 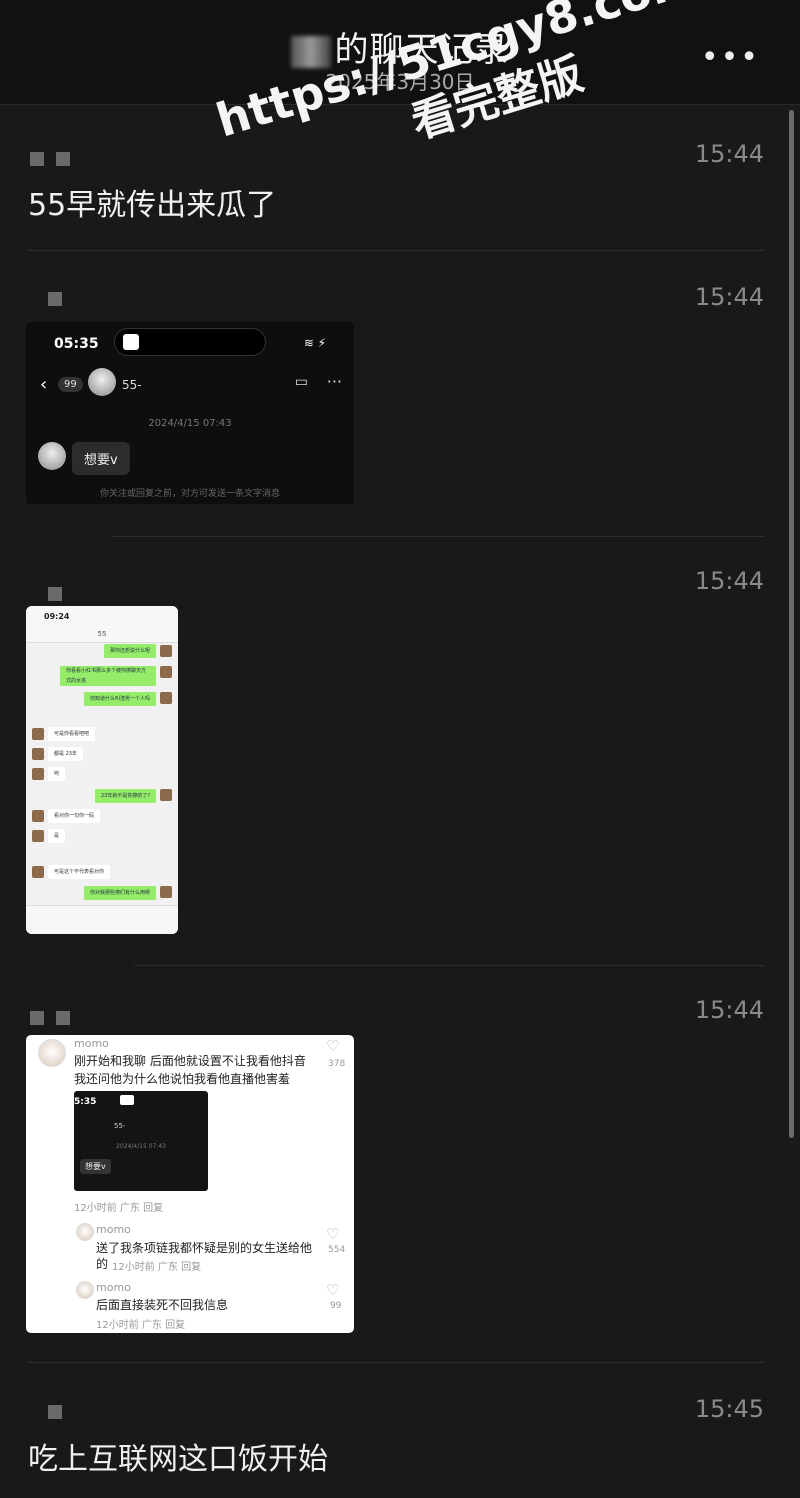 What do you see at coordinates (57, 774) in the screenshot?
I see `chat-bubble: 哟` at bounding box center [57, 774].